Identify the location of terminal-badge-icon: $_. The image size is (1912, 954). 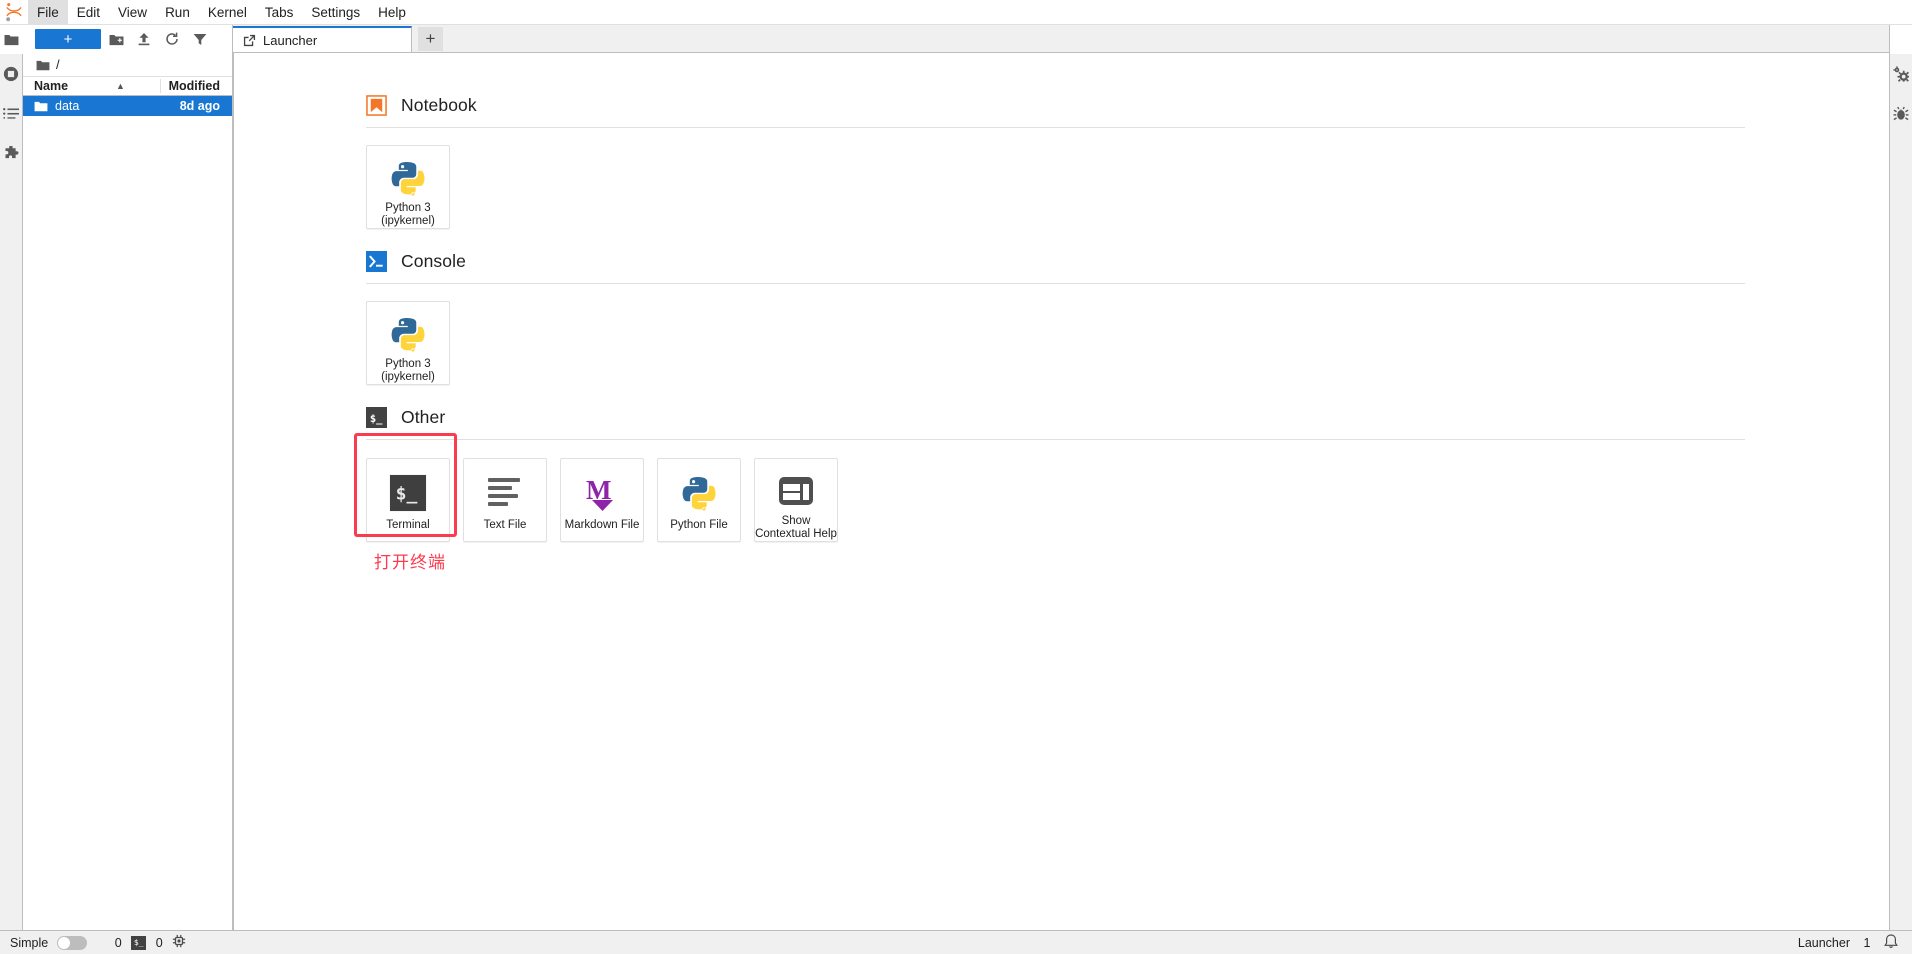
(139, 942).